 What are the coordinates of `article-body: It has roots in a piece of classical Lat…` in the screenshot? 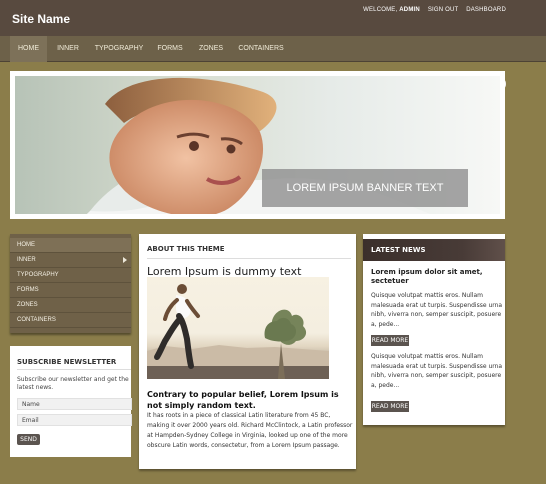 It's located at (250, 430).